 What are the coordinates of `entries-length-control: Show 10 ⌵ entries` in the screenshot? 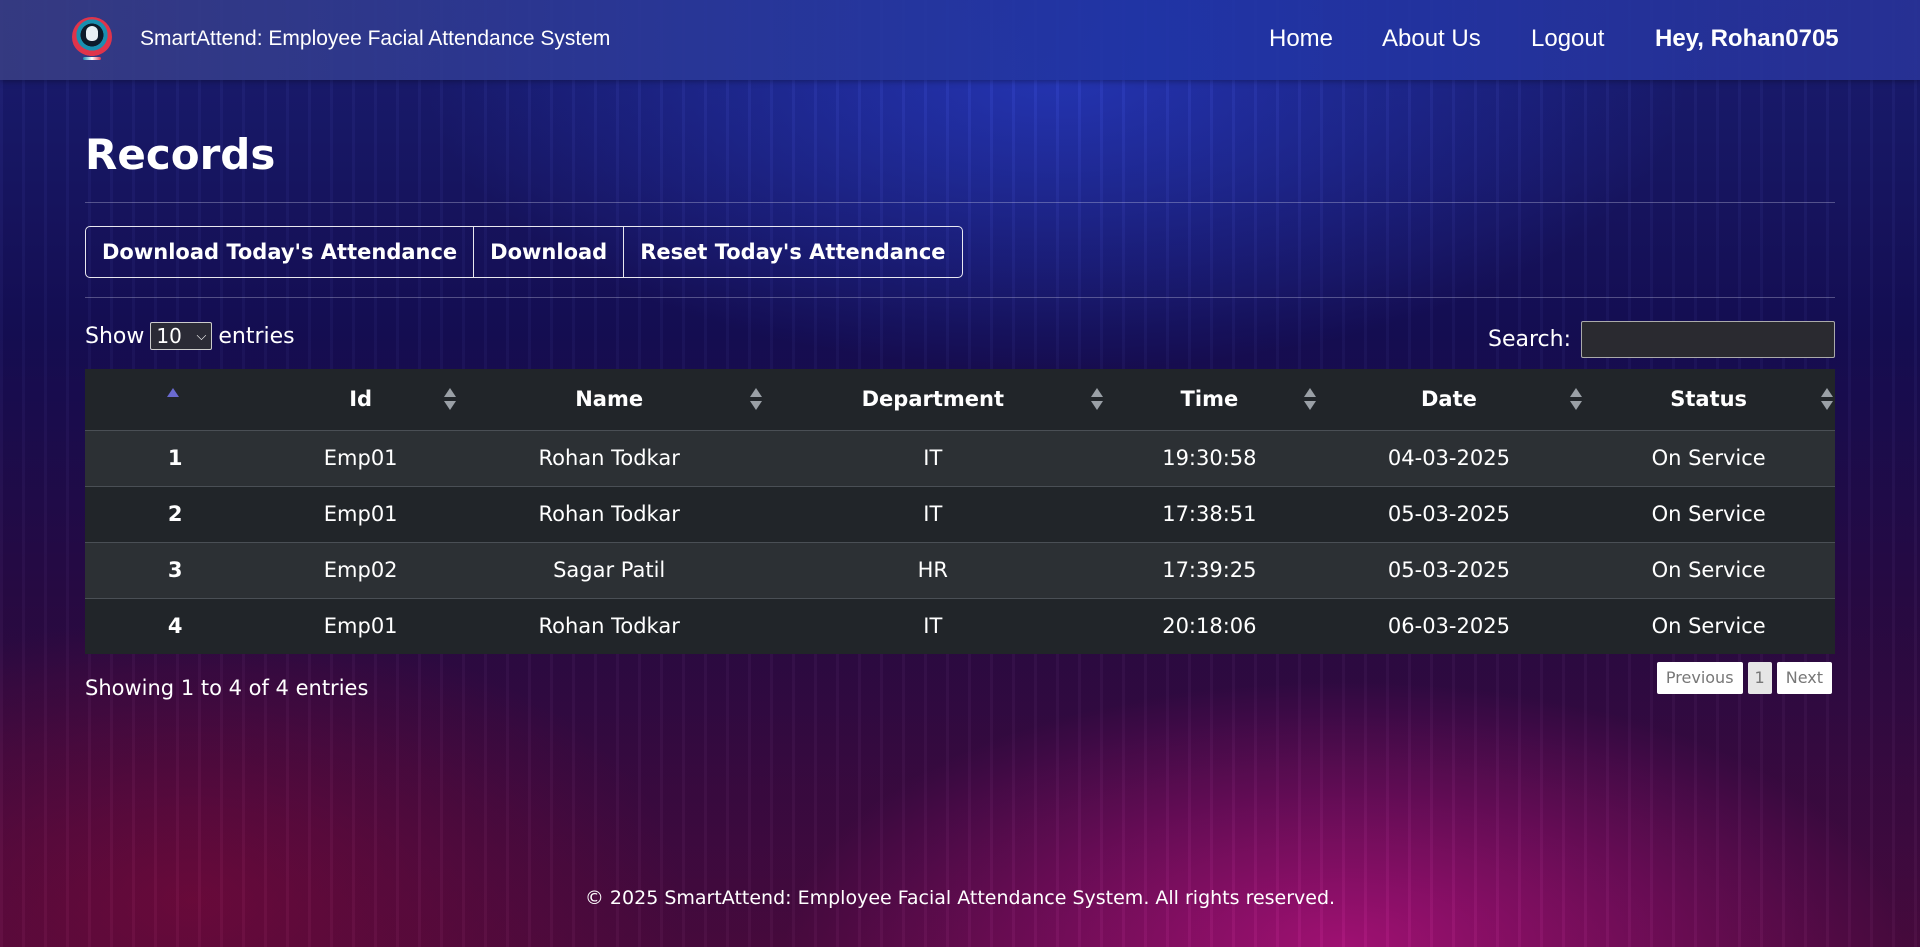 It's located at (190, 336).